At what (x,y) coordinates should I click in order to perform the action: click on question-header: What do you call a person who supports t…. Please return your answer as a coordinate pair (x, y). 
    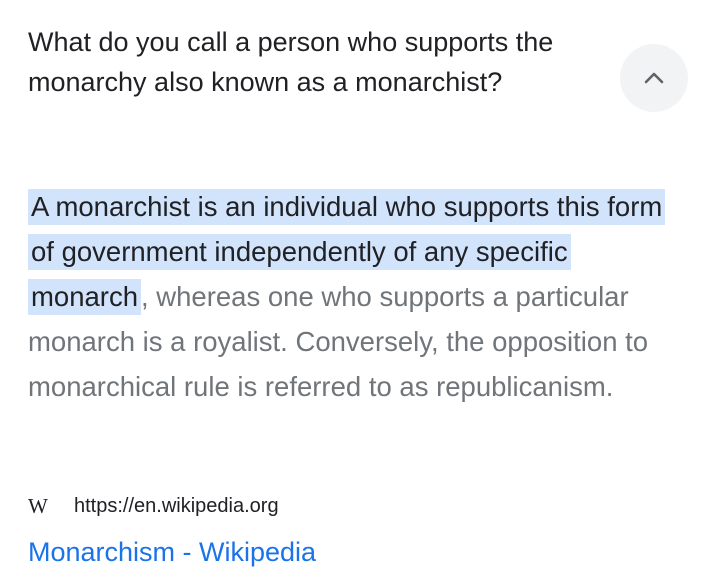
    Looking at the image, I should click on (358, 62).